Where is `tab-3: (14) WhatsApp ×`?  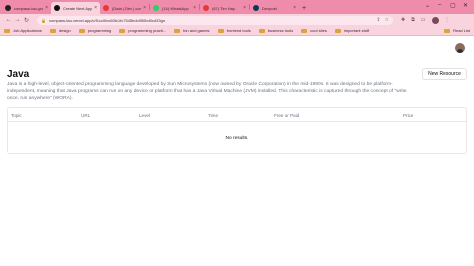
tab-3: (14) WhatsApp × is located at coordinates (174, 8).